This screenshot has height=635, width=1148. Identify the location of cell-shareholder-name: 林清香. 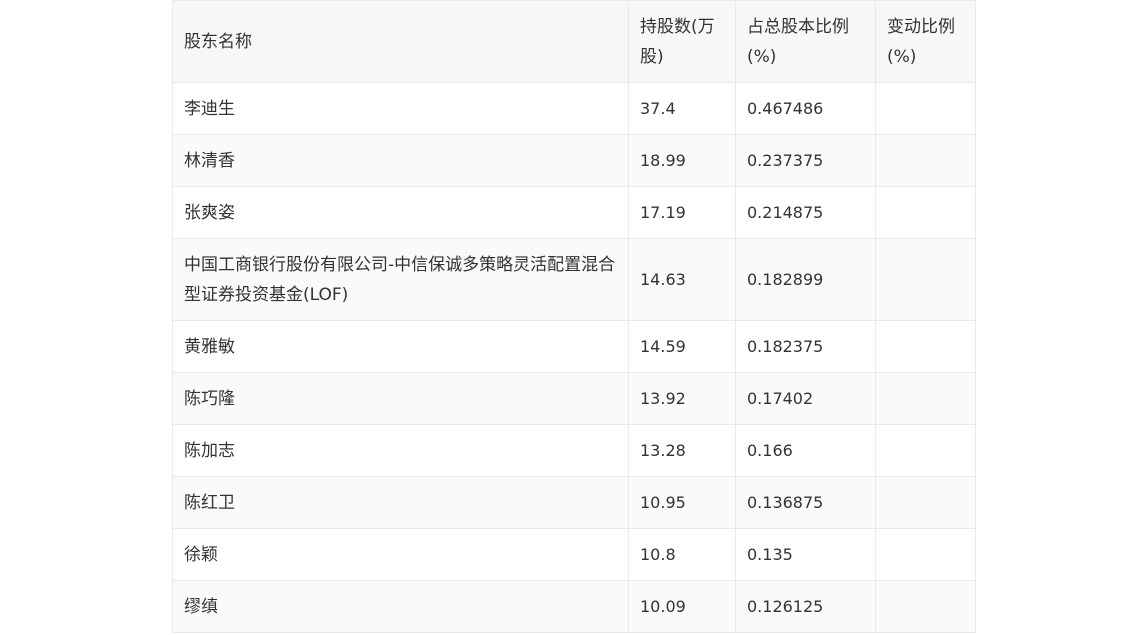
(400, 160).